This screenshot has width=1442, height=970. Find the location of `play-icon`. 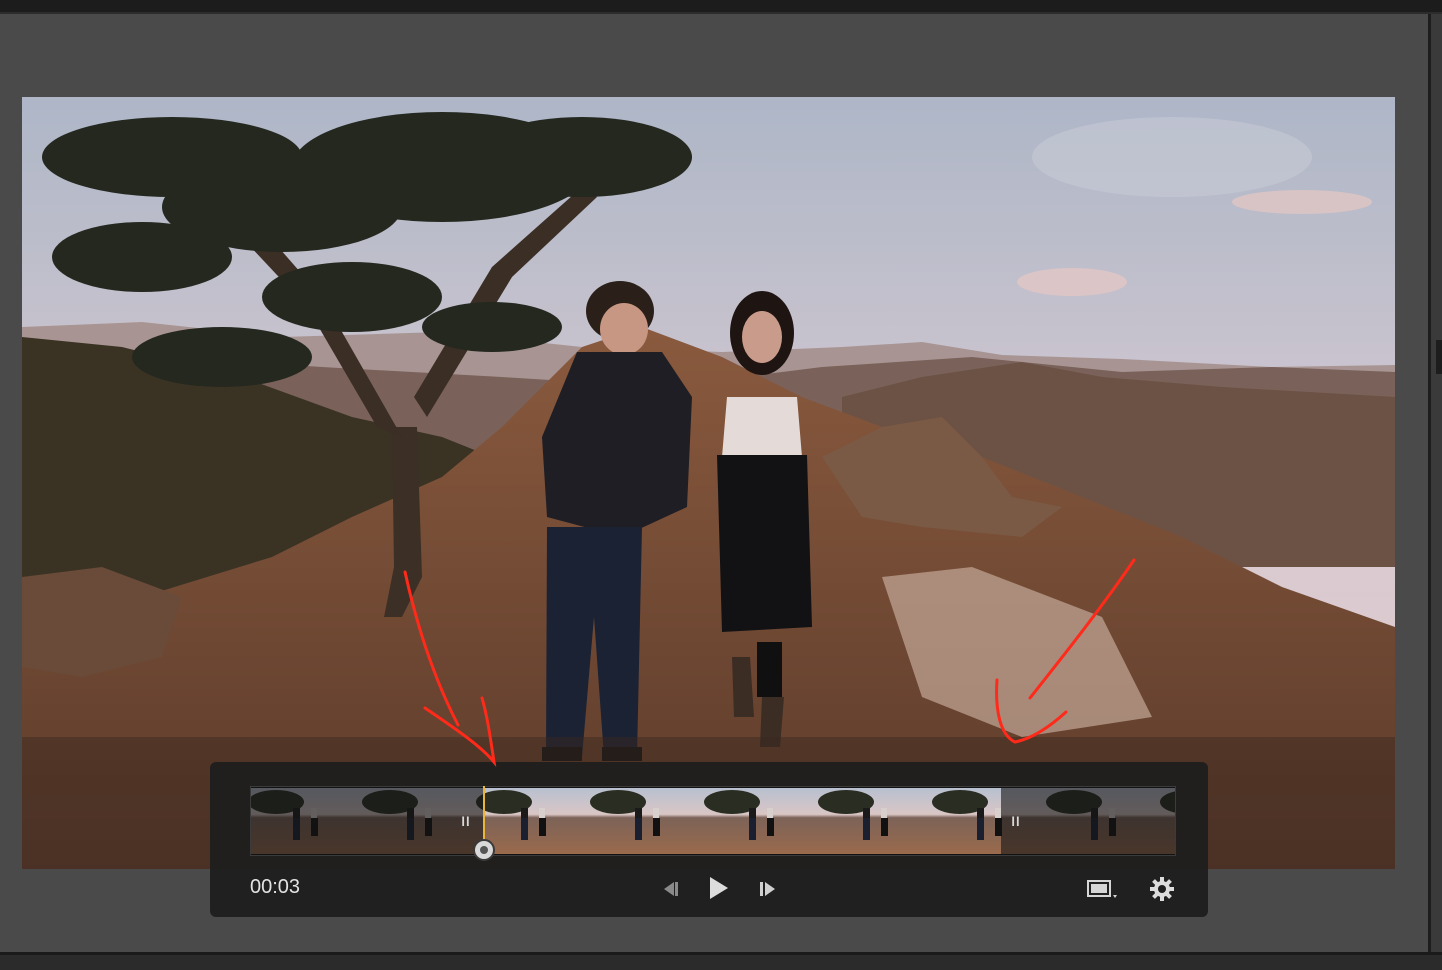

play-icon is located at coordinates (719, 888).